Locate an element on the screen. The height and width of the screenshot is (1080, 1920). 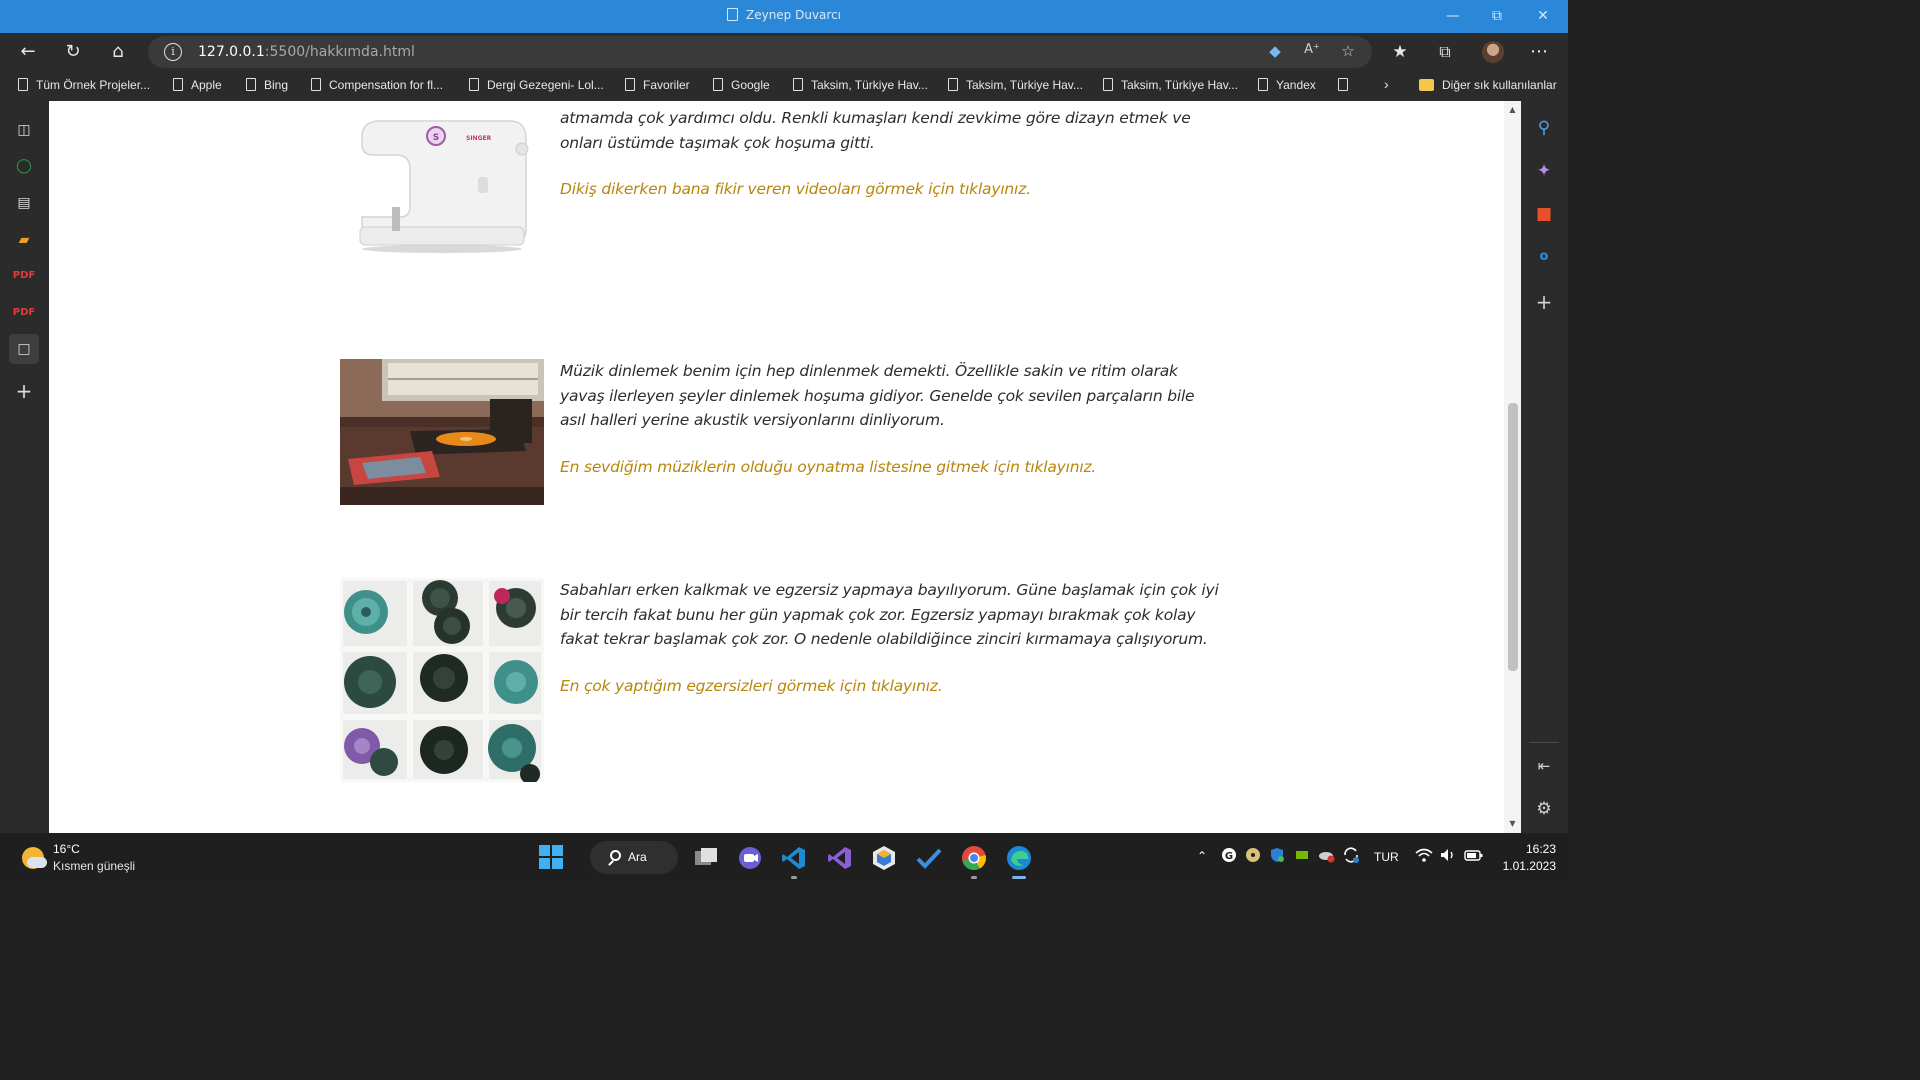
sidebar-divider is located at coordinates (1544, 742).